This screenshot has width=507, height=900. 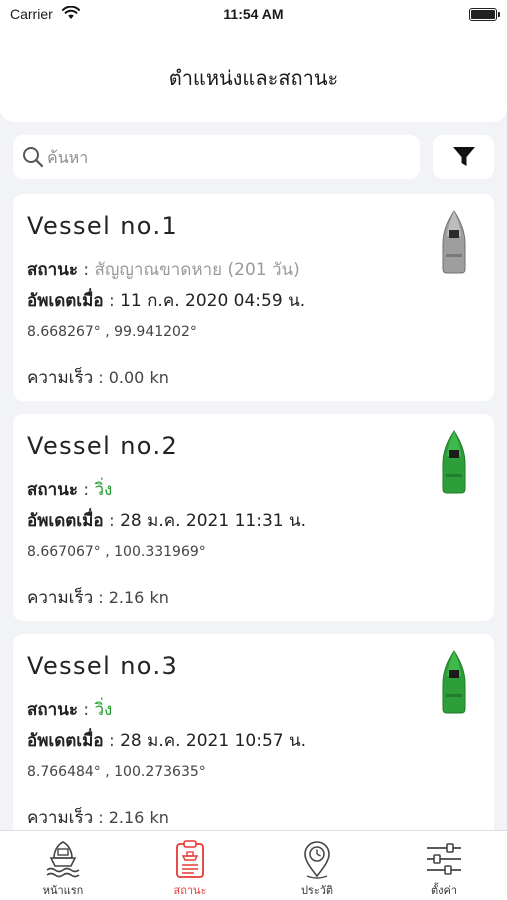 I want to click on search-input, so click(x=227, y=157).